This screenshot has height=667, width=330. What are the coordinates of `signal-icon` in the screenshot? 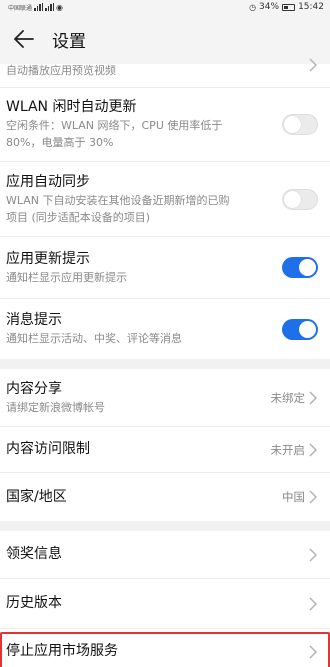 It's located at (39, 7).